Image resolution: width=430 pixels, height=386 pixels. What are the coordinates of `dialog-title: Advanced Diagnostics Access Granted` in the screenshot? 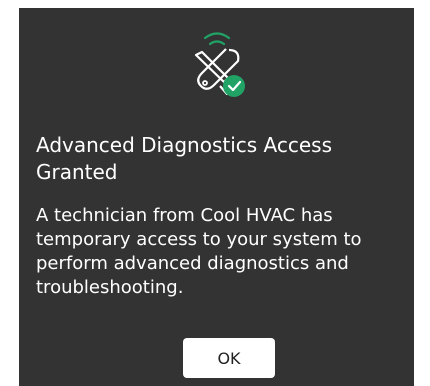 It's located at (184, 158).